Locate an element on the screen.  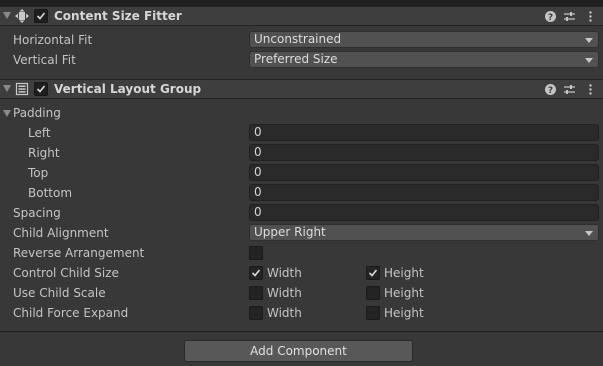
vertical-fit-label: Vertical Fit is located at coordinates (44, 60).